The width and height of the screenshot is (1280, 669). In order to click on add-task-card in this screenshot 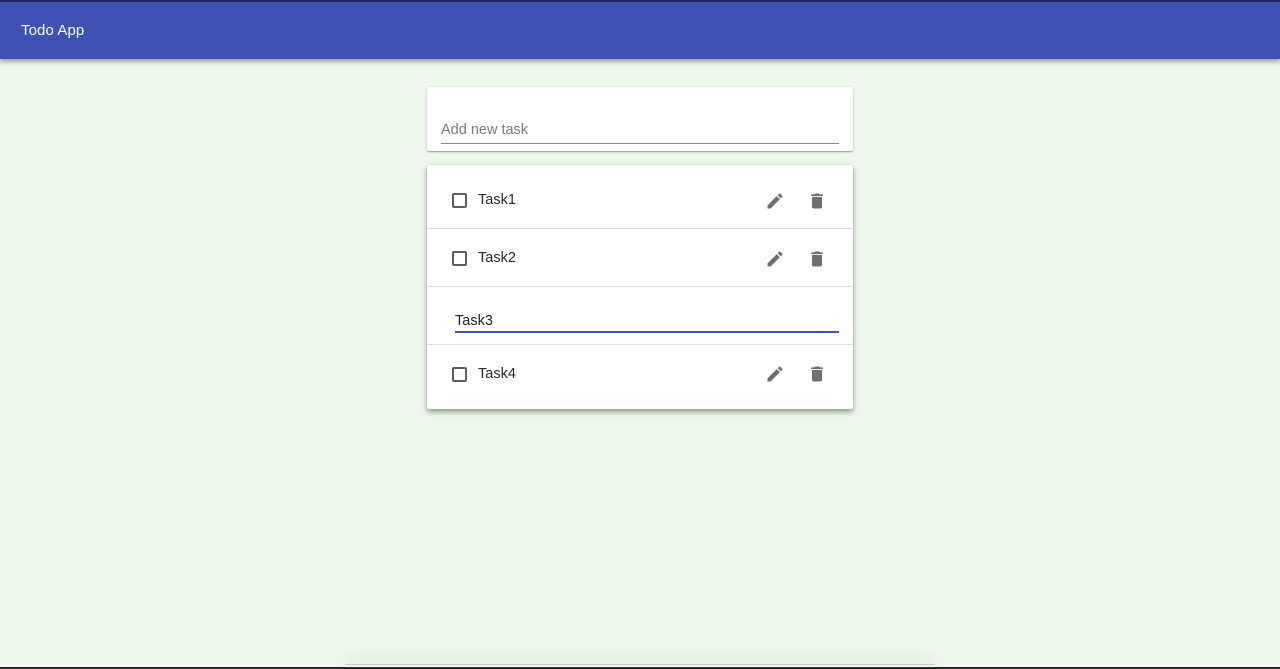, I will do `click(640, 119)`.